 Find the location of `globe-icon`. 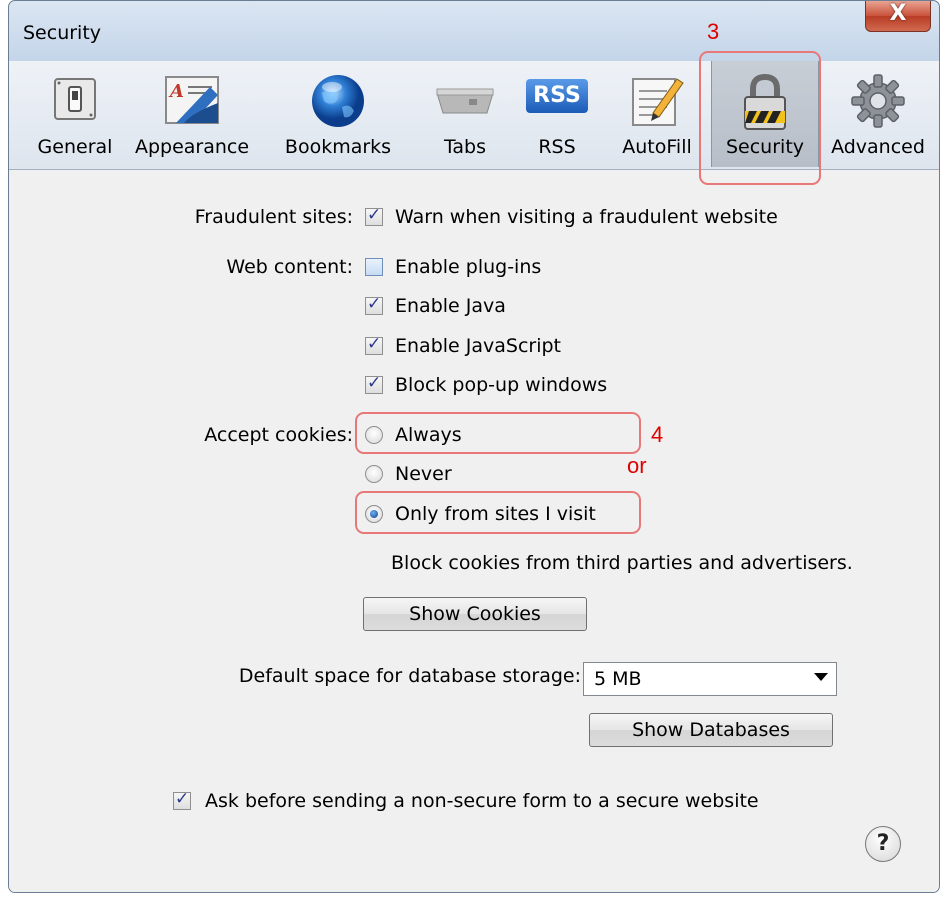

globe-icon is located at coordinates (338, 103).